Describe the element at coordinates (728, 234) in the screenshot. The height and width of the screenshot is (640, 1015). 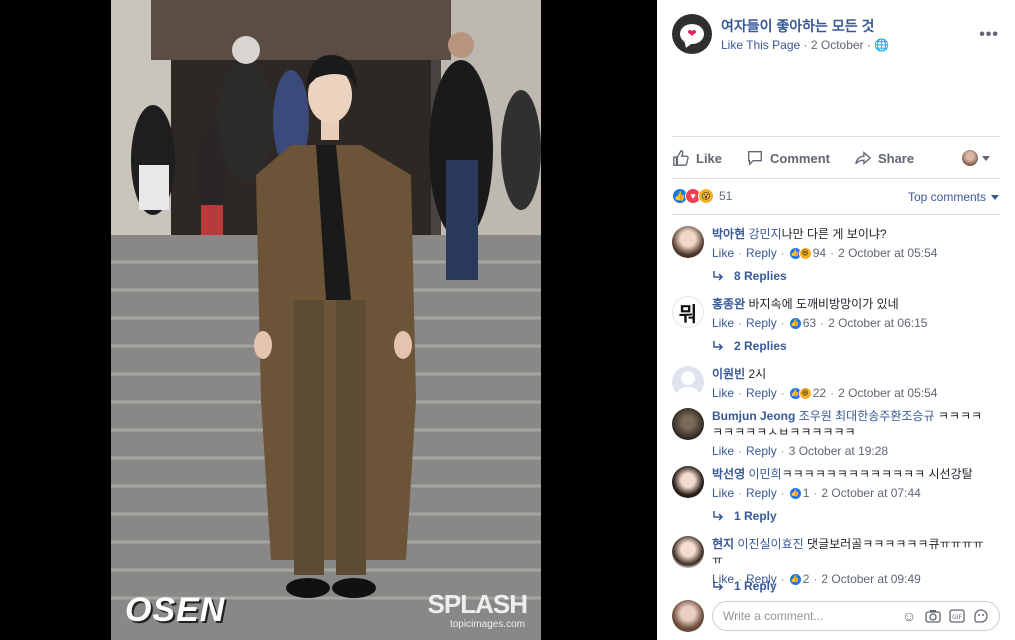
I see `commenter-name: 박아현` at that location.